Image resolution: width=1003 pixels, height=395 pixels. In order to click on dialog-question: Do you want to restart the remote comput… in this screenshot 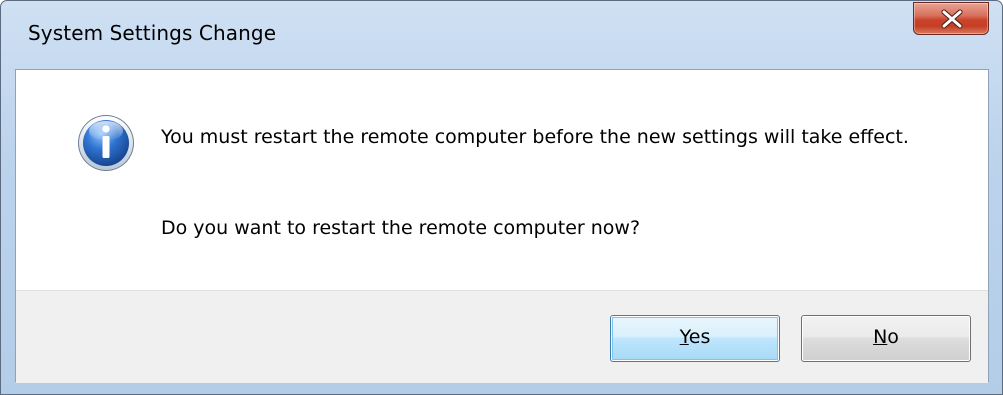, I will do `click(401, 228)`.